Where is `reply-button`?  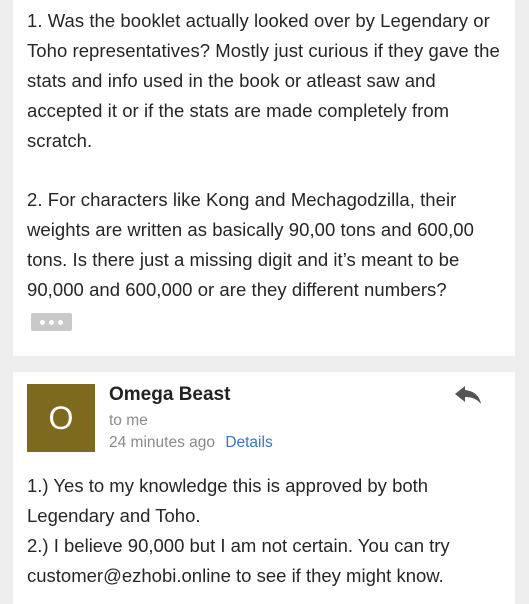
reply-button is located at coordinates (468, 395).